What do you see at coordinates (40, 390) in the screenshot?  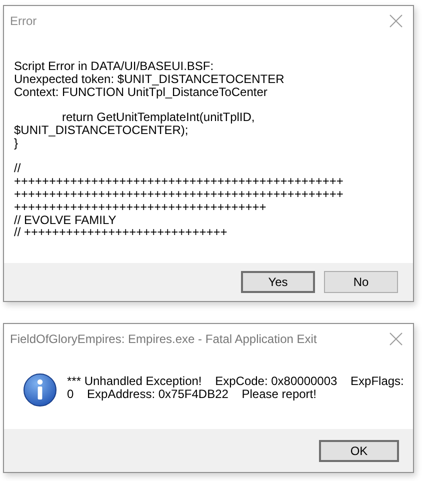 I see `information-icon` at bounding box center [40, 390].